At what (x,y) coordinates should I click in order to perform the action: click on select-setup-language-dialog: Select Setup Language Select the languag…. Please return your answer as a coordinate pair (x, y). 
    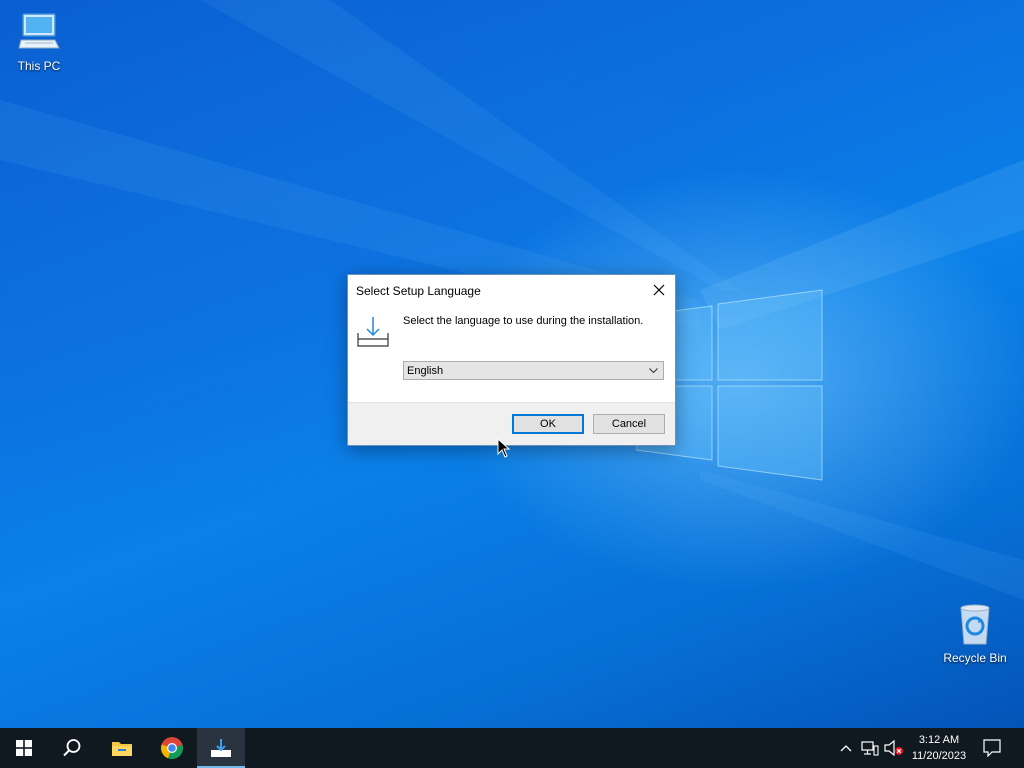
    Looking at the image, I should click on (511, 360).